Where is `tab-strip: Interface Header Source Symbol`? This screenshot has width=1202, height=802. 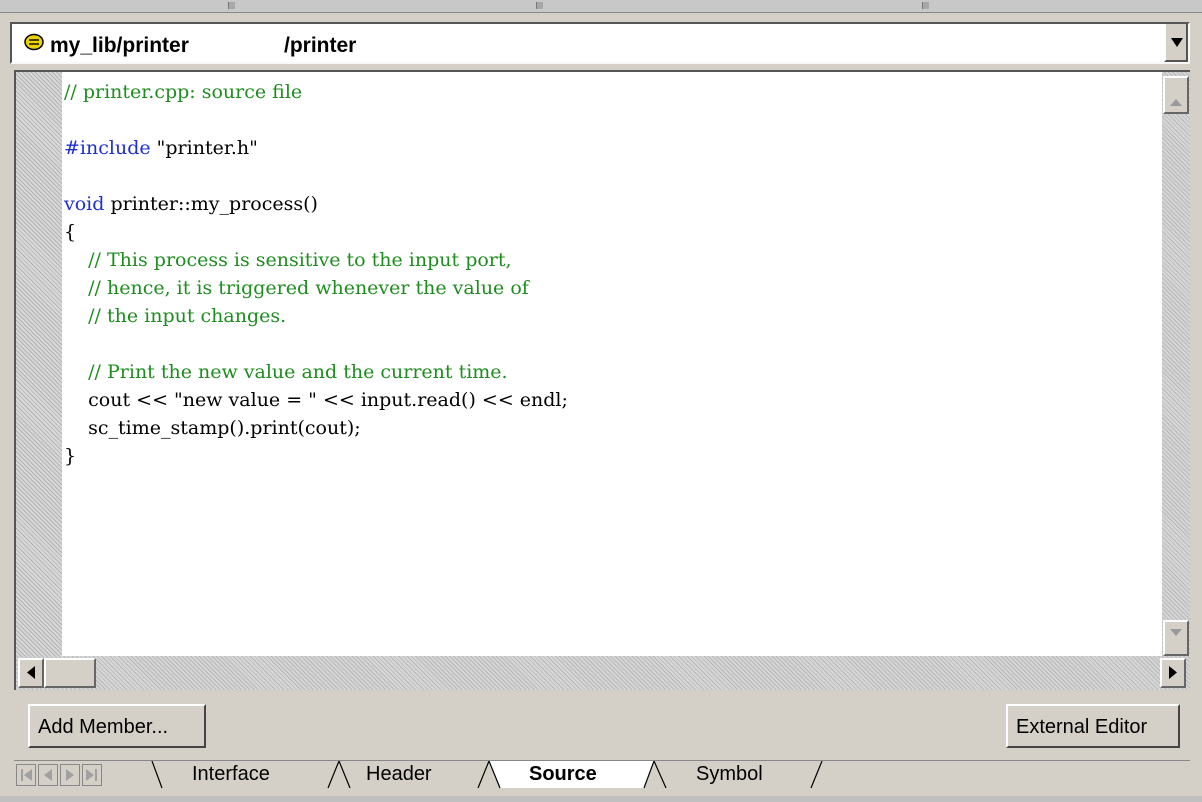 tab-strip: Interface Header Source Symbol is located at coordinates (602, 774).